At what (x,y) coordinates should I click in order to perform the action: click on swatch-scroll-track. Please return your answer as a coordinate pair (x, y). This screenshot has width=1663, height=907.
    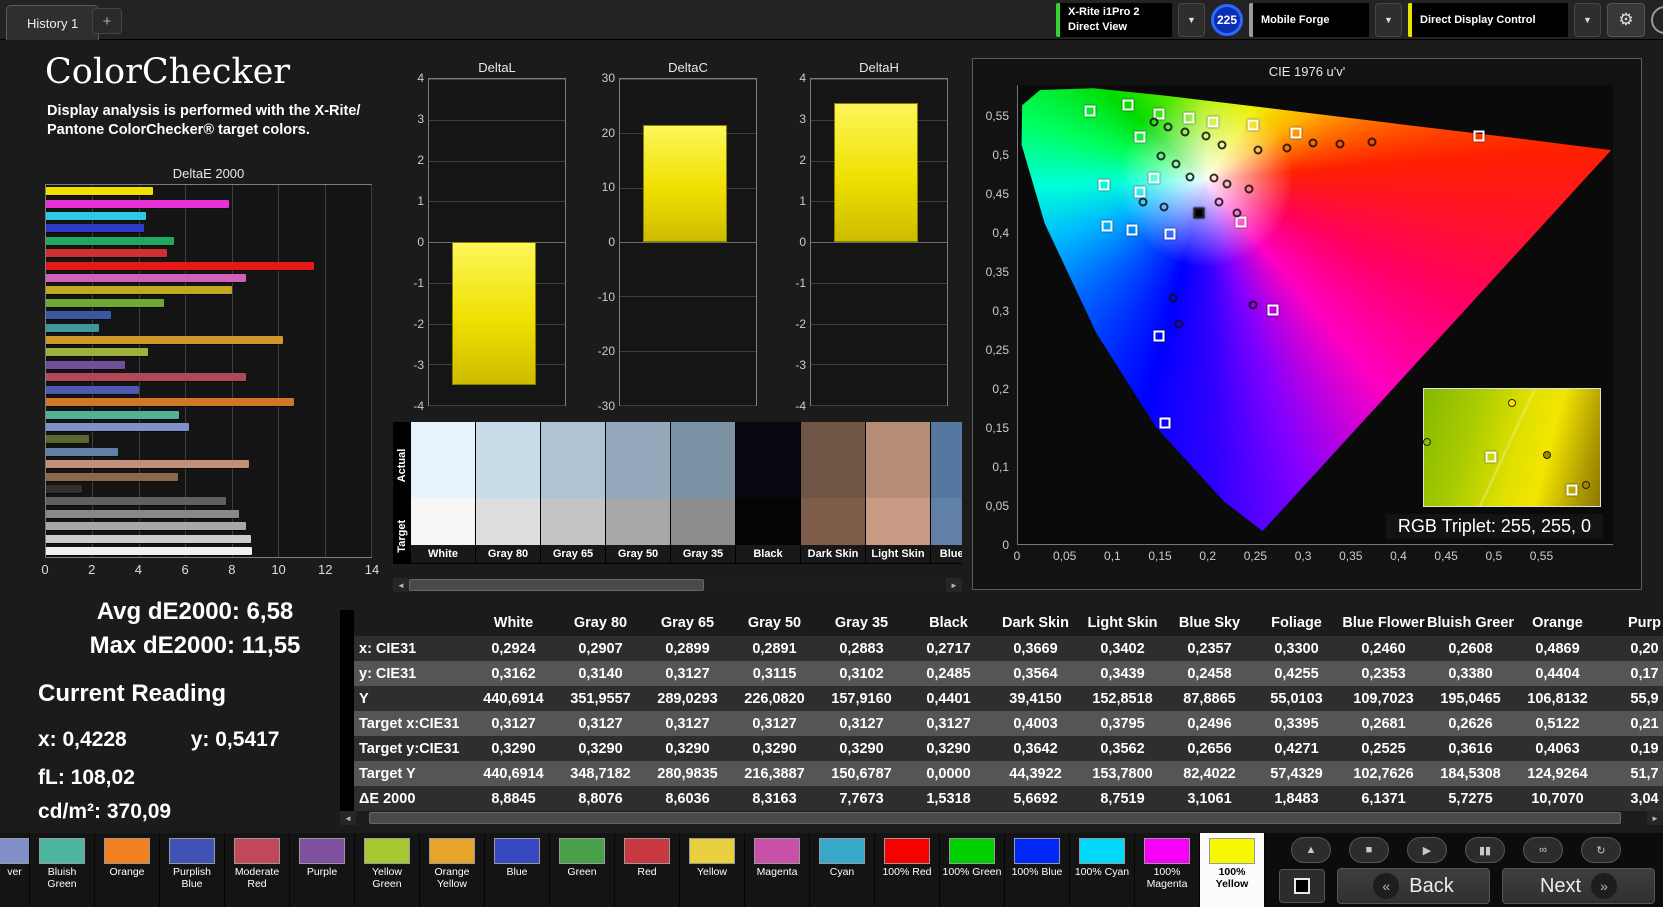
    Looking at the image, I should click on (677, 585).